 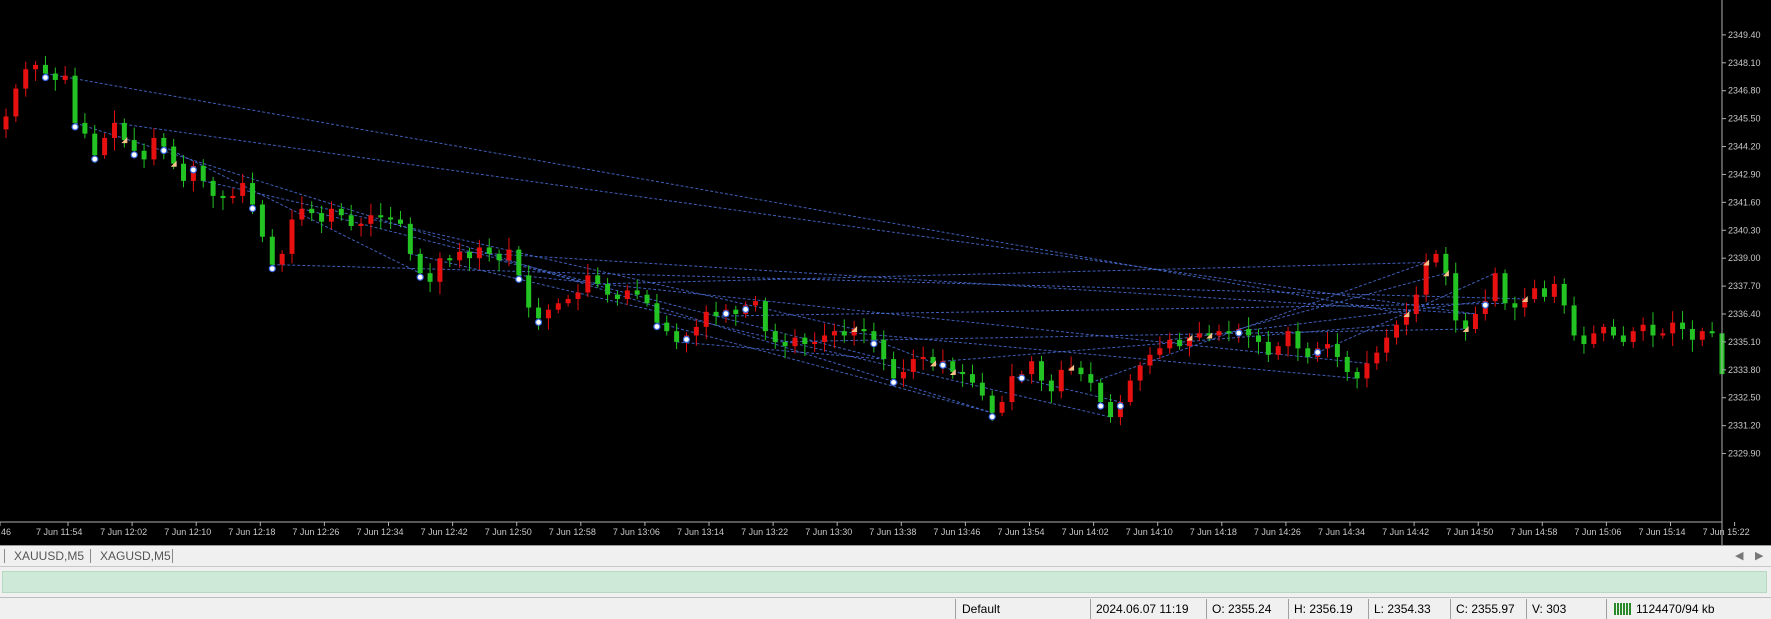 I want to click on tab-xauusd-m5: XAUUSD,M5, so click(x=49, y=556).